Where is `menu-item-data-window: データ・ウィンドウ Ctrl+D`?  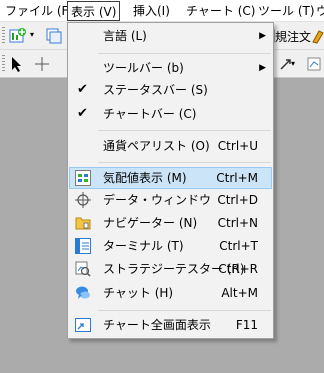
menu-item-data-window: データ・ウィンドウ Ctrl+D is located at coordinates (170, 200).